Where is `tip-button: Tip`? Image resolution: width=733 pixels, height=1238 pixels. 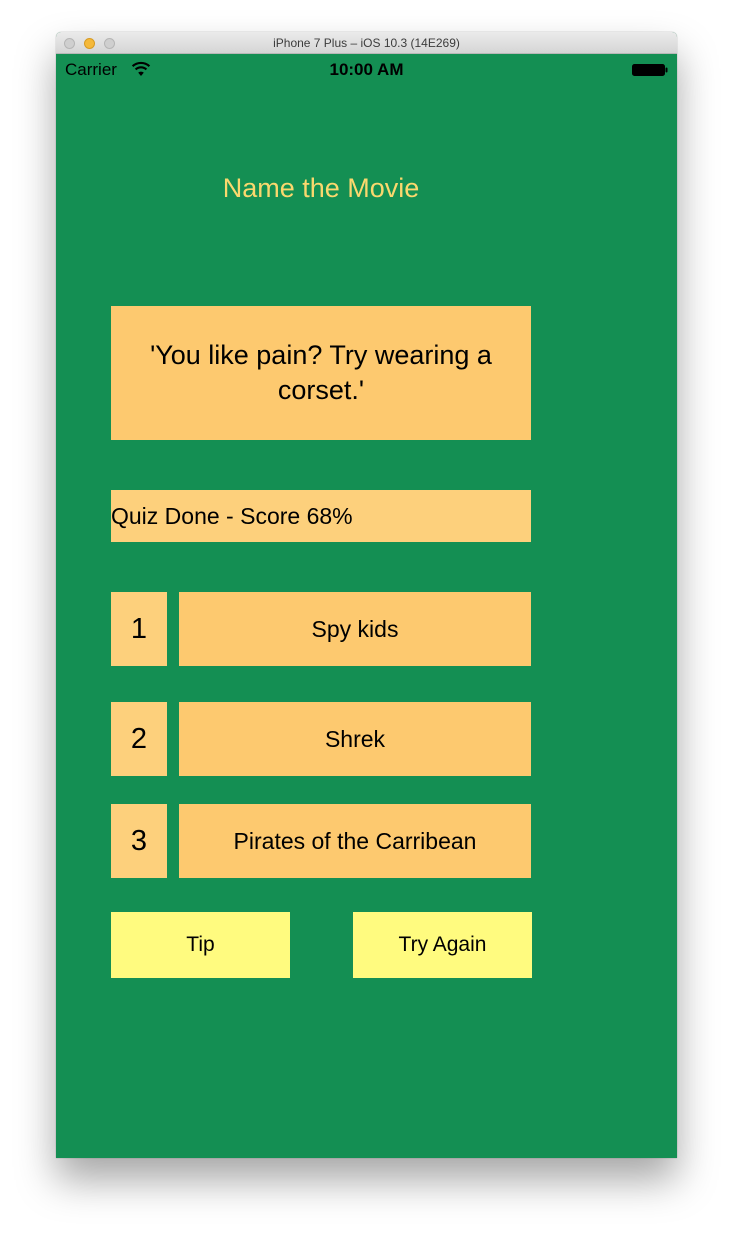 tip-button: Tip is located at coordinates (200, 945).